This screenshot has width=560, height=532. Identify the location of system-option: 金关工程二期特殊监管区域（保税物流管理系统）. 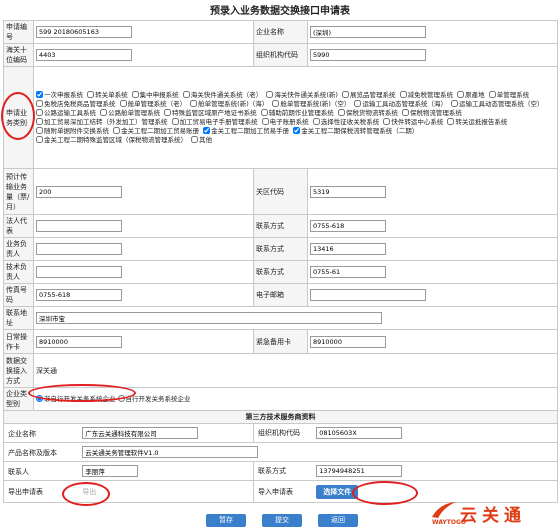
(111, 139).